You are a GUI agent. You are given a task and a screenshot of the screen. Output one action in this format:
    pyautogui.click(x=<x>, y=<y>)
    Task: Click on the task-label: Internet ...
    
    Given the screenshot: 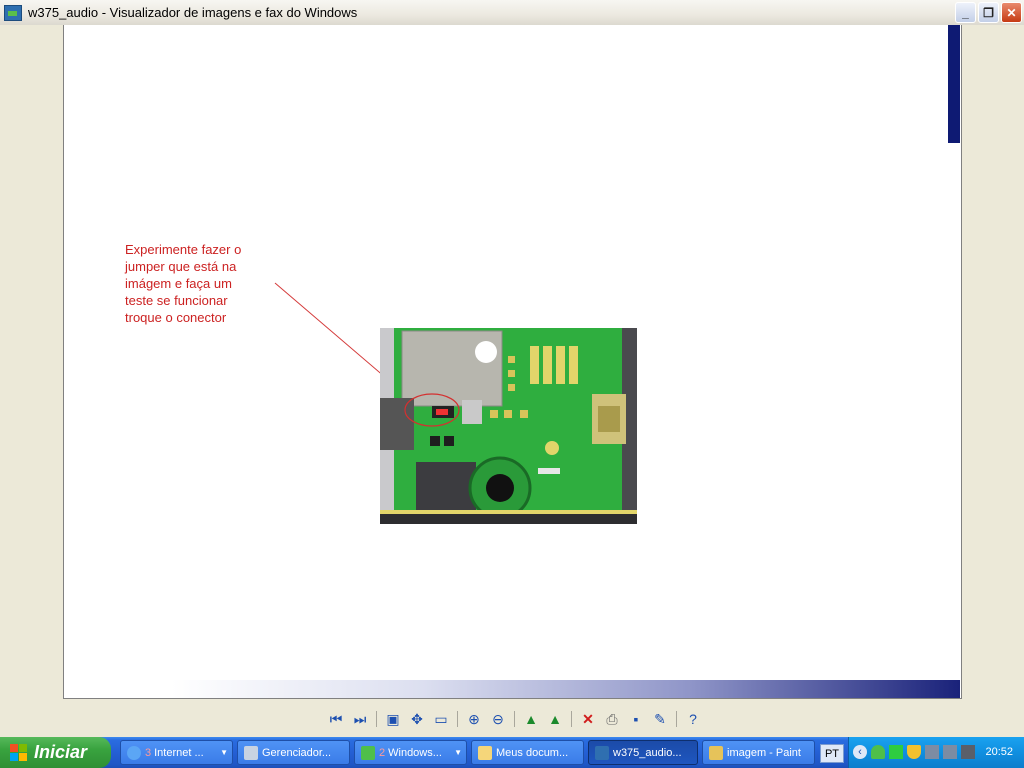 What is the action you would take?
    pyautogui.click(x=179, y=752)
    